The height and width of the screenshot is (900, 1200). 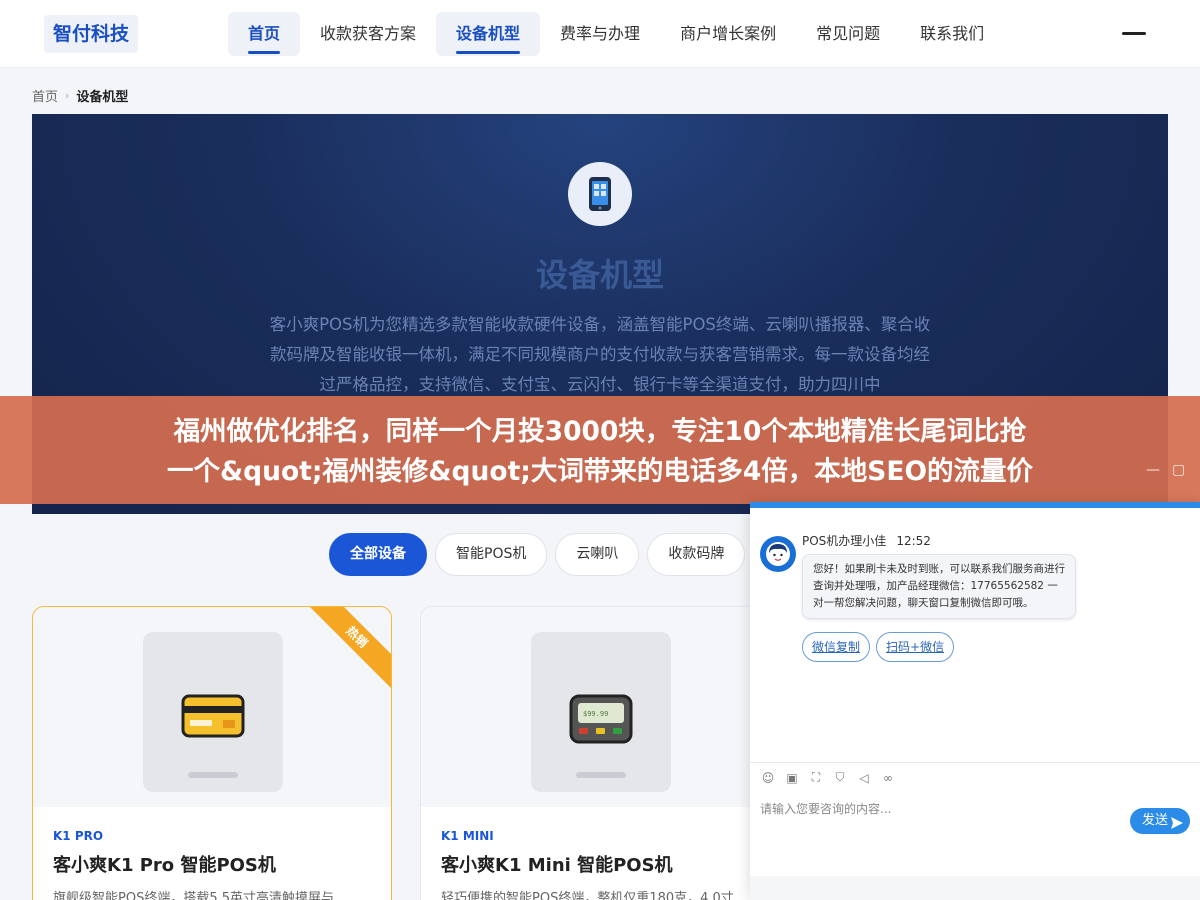 I want to click on filter-speaker: 云喇叭, so click(x=597, y=554).